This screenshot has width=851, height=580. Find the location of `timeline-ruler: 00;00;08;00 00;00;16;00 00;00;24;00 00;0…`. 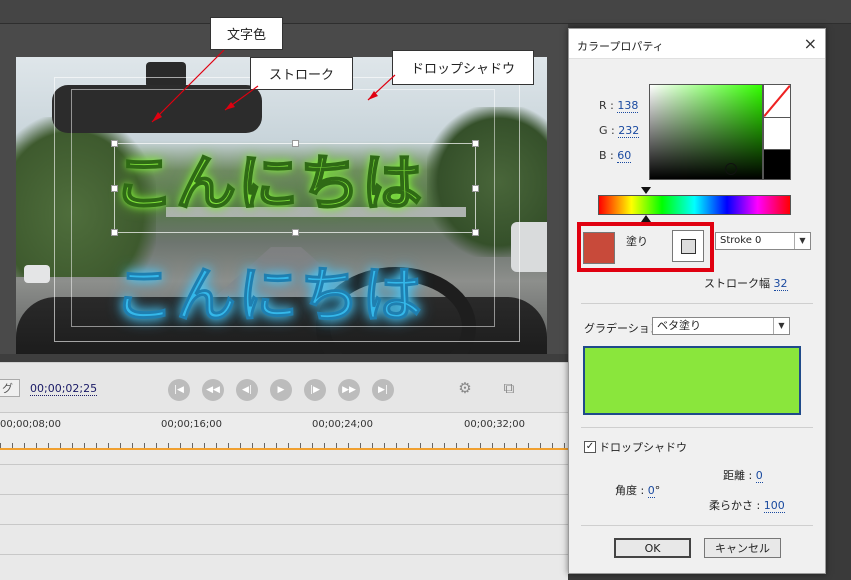

timeline-ruler: 00;00;08;00 00;00;16;00 00;00;24;00 00;0… is located at coordinates (284, 431).